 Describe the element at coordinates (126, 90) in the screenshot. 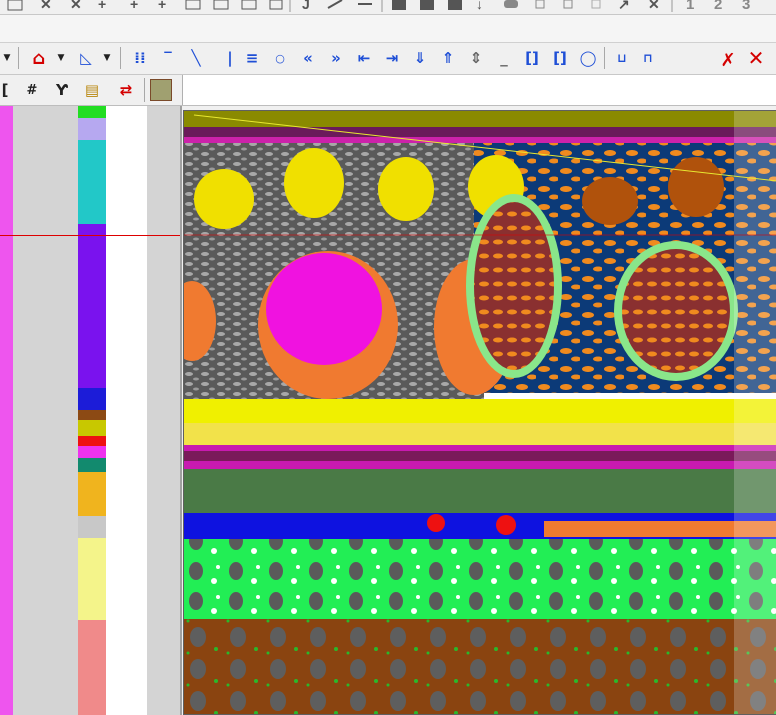

I see `swap-arrows-icon: ⇄` at that location.